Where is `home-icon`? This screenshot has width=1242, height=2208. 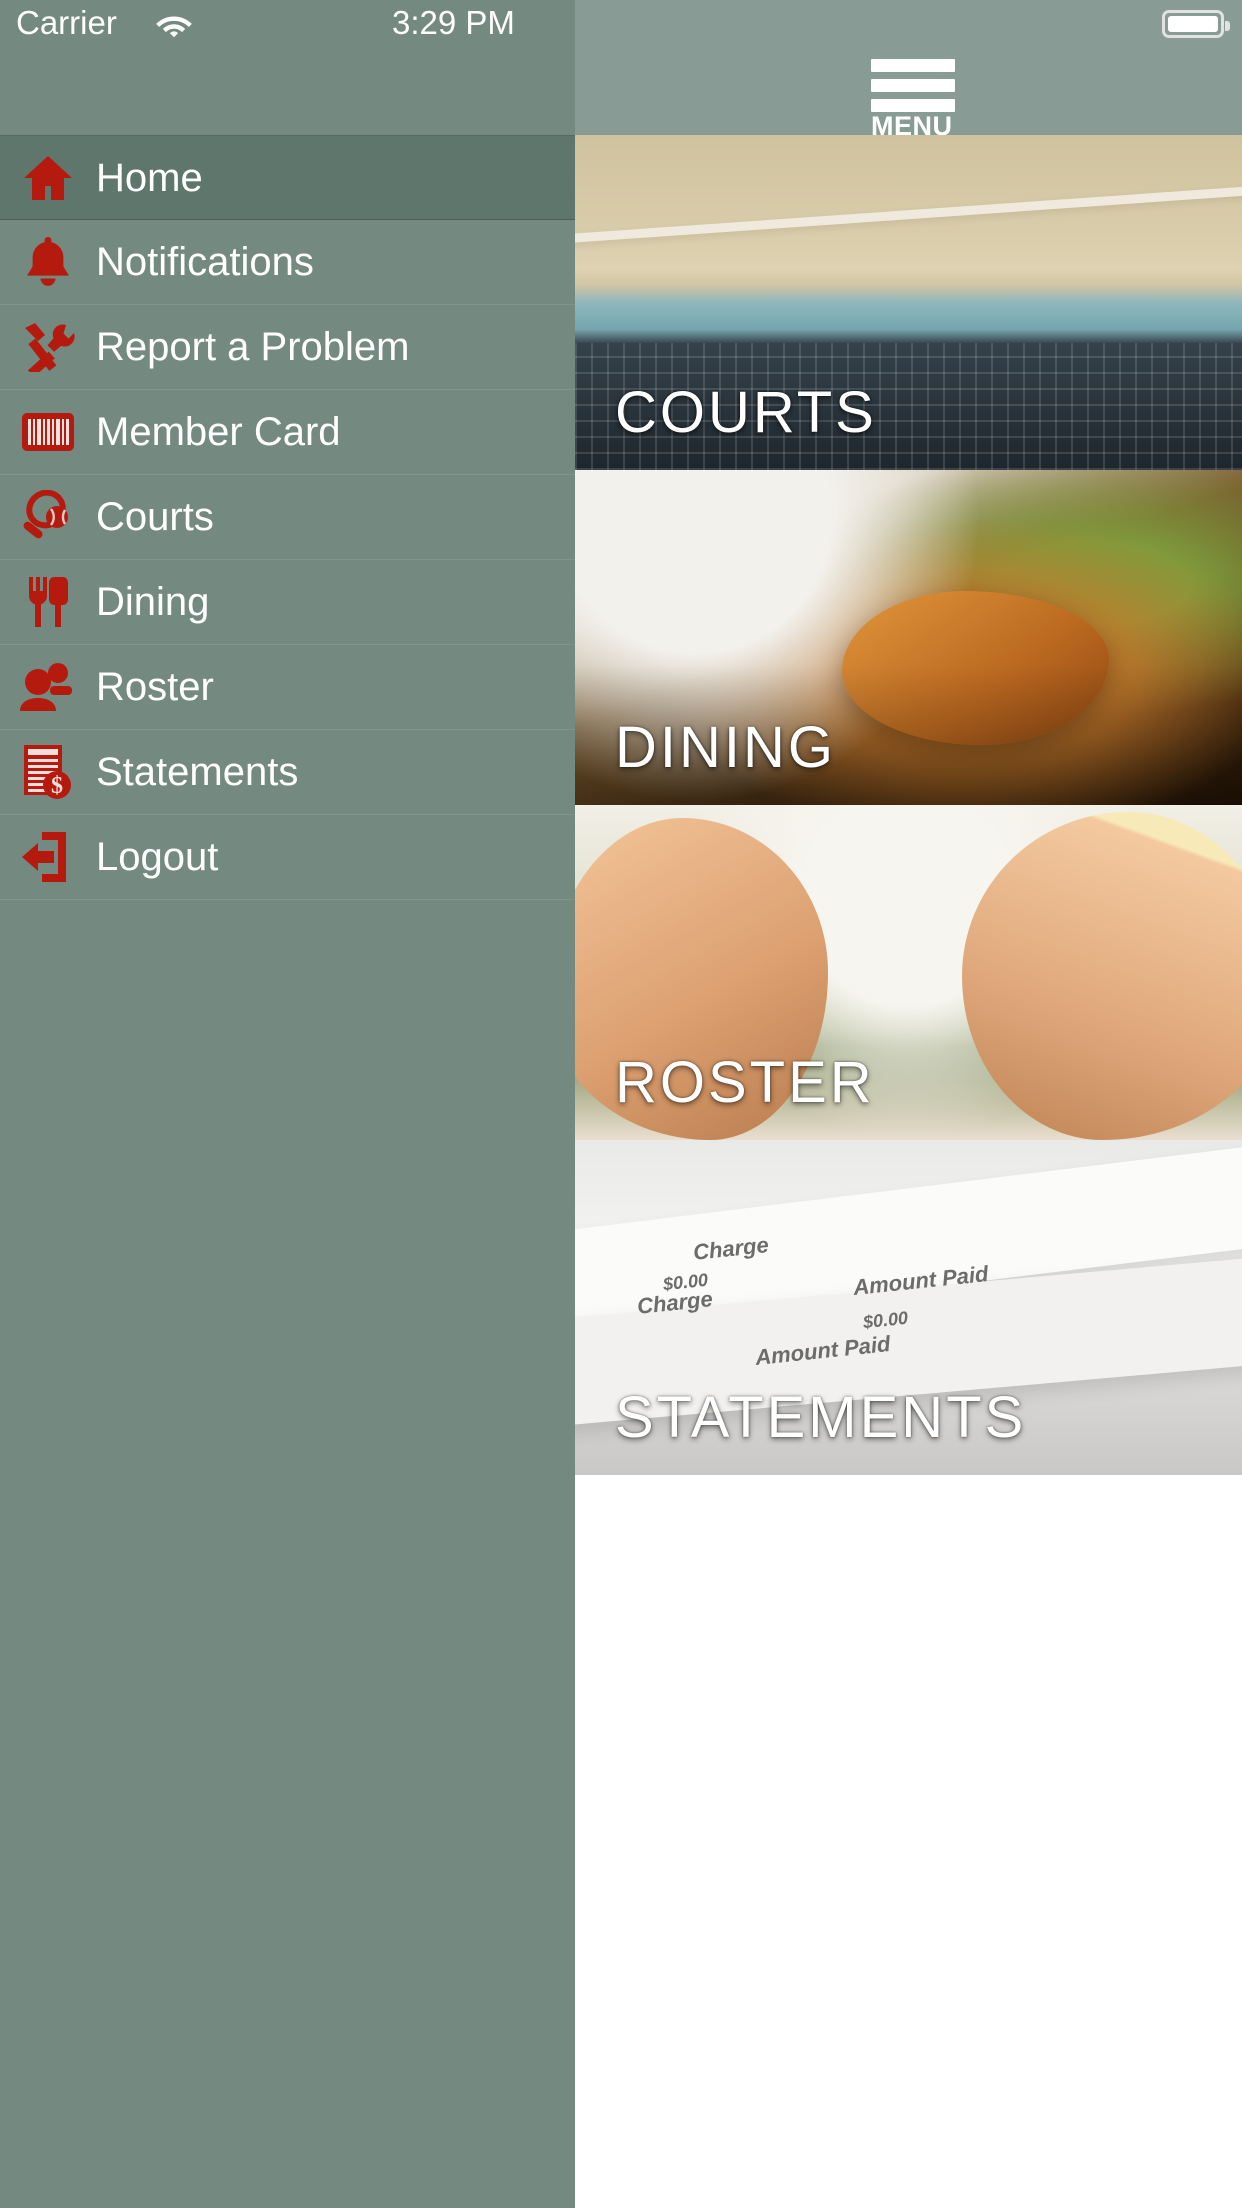
home-icon is located at coordinates (48, 178).